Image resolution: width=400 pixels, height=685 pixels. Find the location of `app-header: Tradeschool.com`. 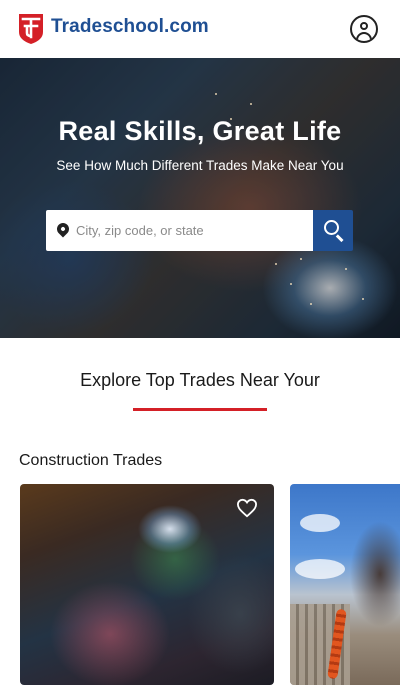

app-header: Tradeschool.com is located at coordinates (200, 29).